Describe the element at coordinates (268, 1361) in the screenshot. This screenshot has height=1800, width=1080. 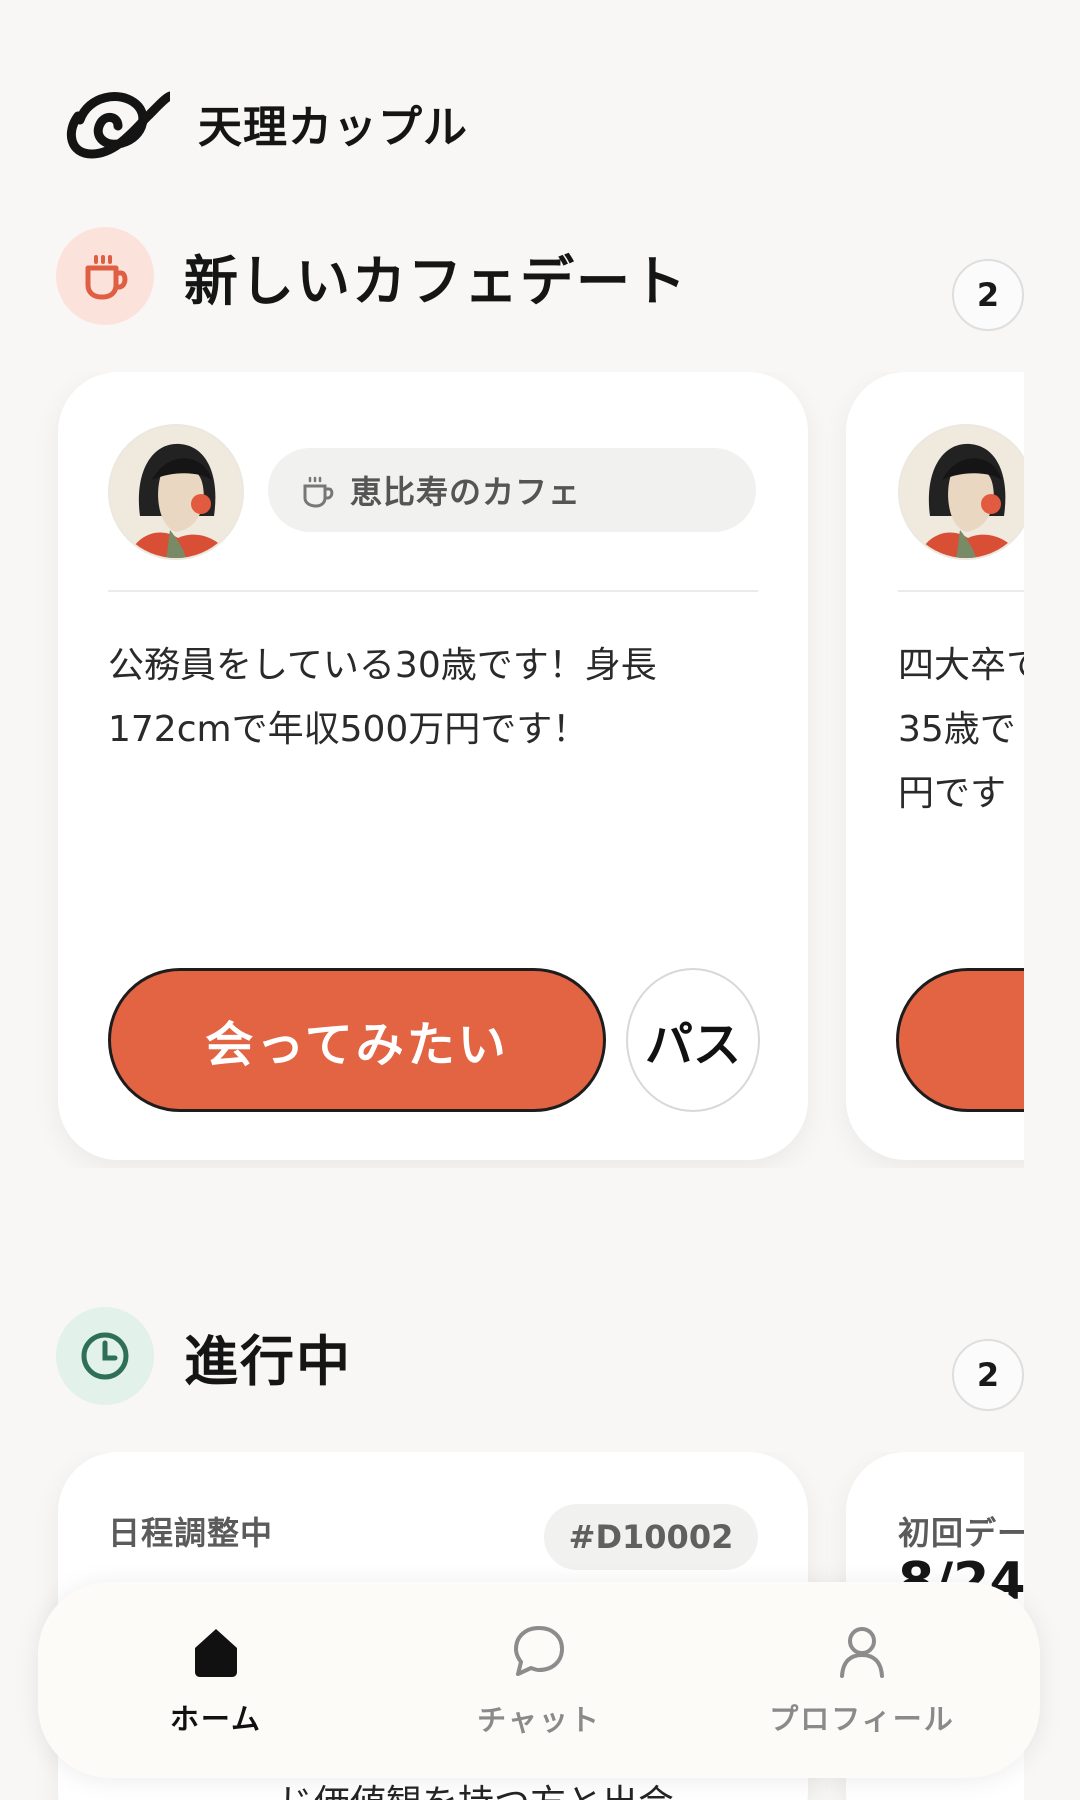
I see `ongoing-section-title: 進行中` at that location.